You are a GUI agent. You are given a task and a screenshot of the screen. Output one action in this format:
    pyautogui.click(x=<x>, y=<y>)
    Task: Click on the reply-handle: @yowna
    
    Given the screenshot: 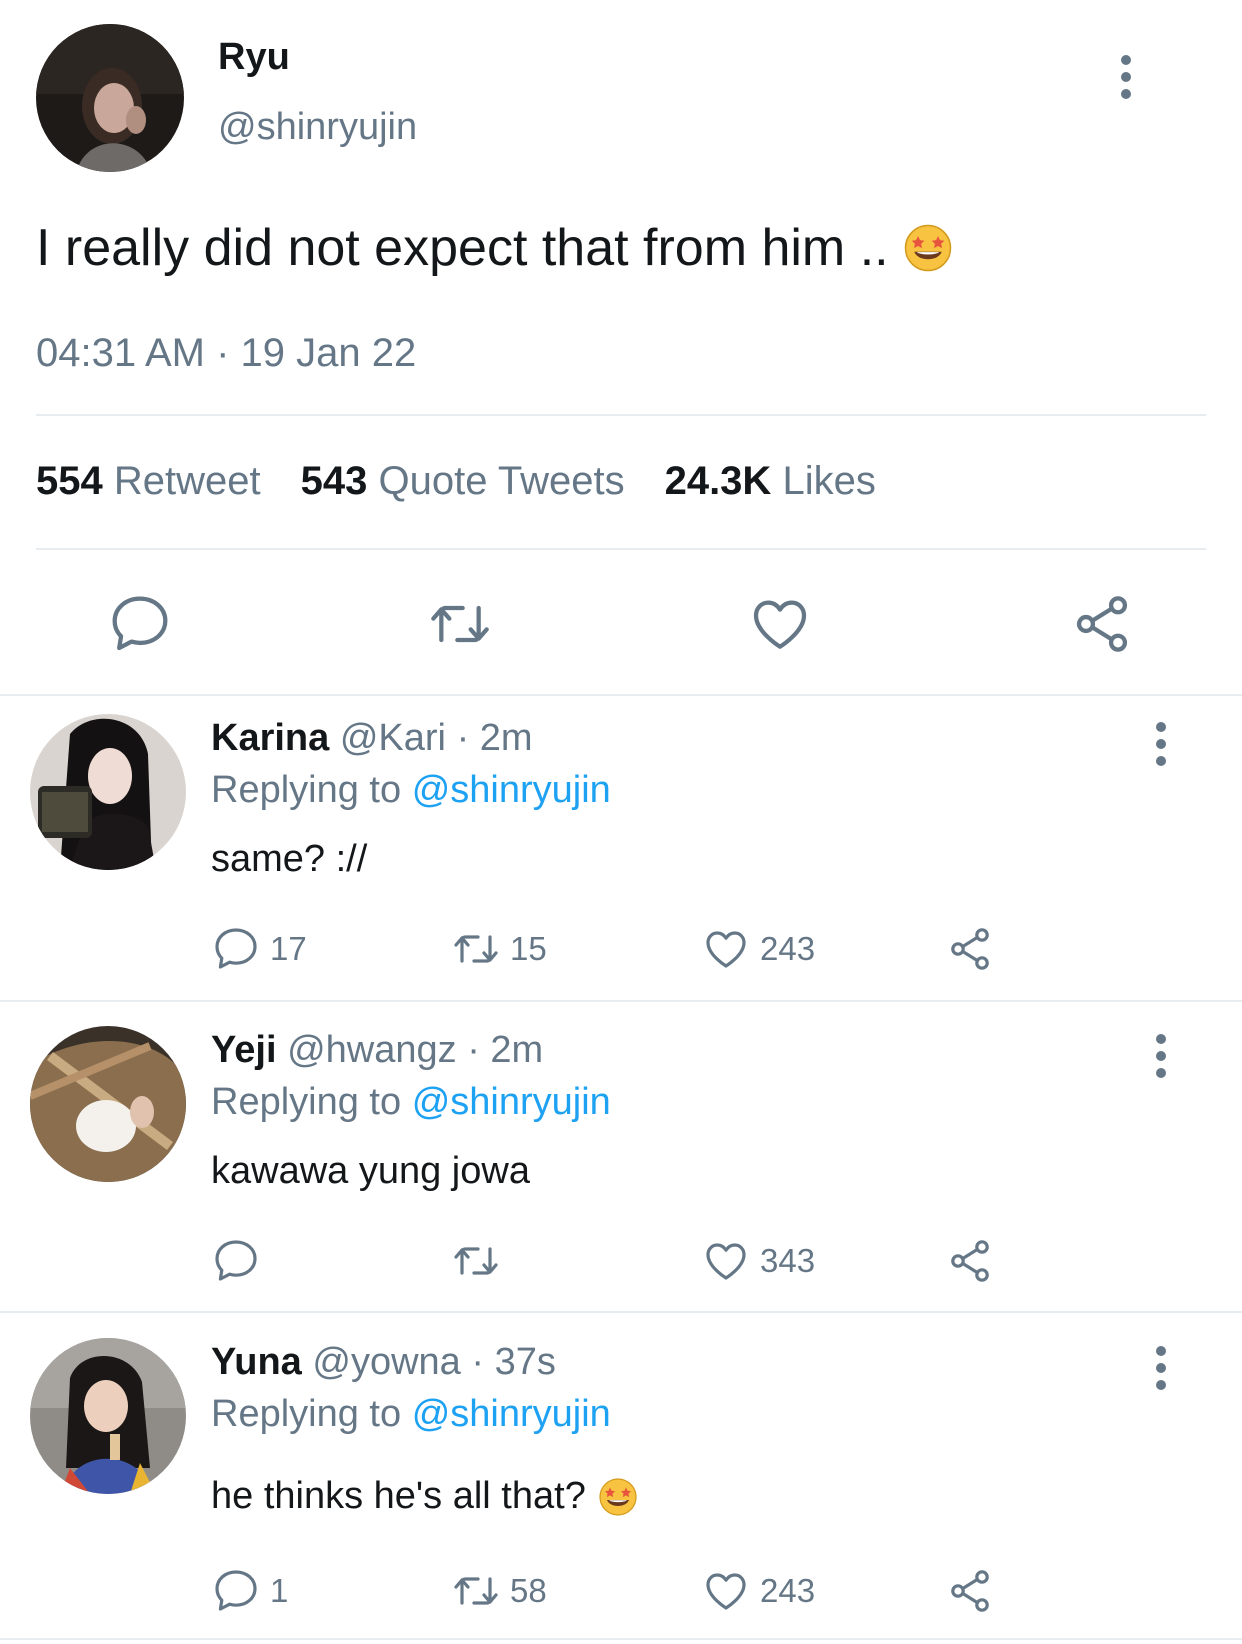 What is the action you would take?
    pyautogui.click(x=386, y=1362)
    